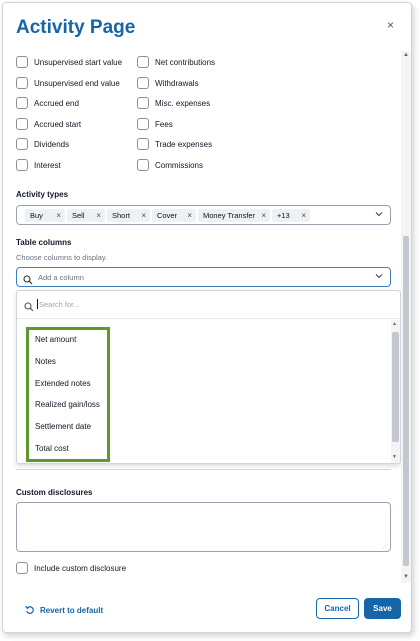 This screenshot has width=420, height=641. I want to click on checkbox-fees: Fees, so click(155, 124).